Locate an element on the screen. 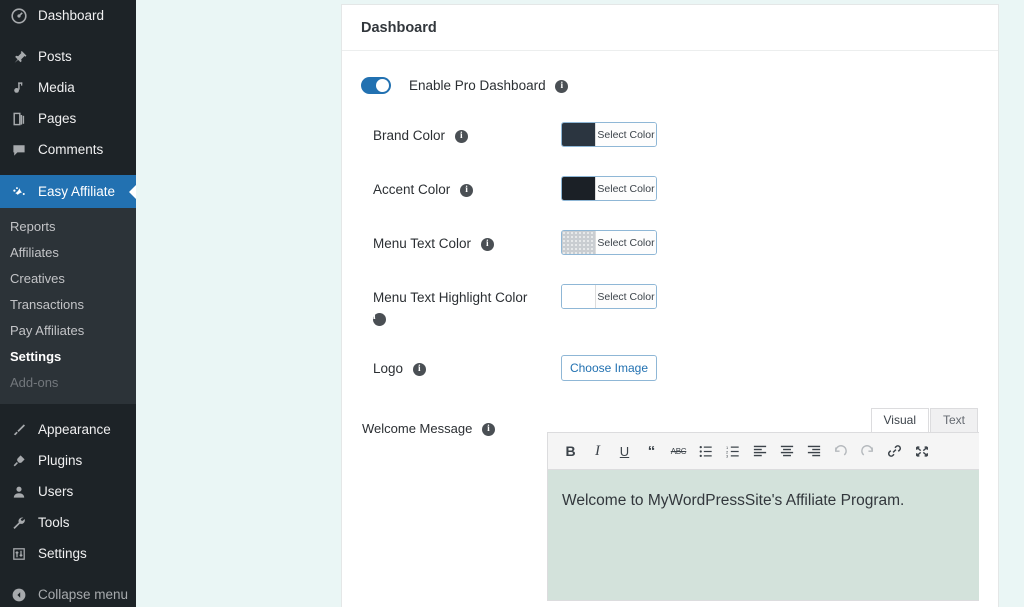 This screenshot has height=607, width=1024. page-title: Dashboard is located at coordinates (399, 27).